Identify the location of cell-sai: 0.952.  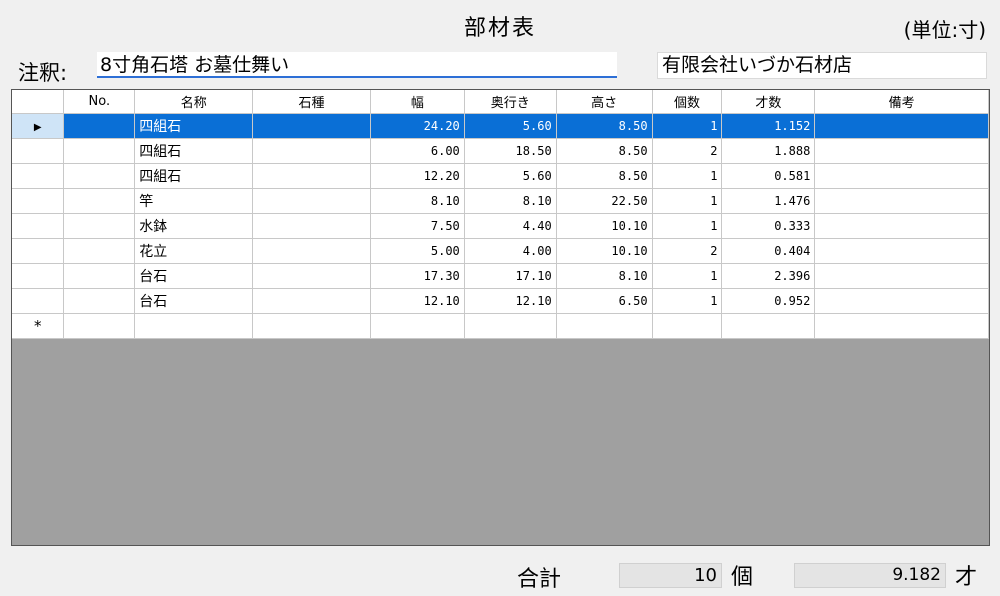
(768, 301).